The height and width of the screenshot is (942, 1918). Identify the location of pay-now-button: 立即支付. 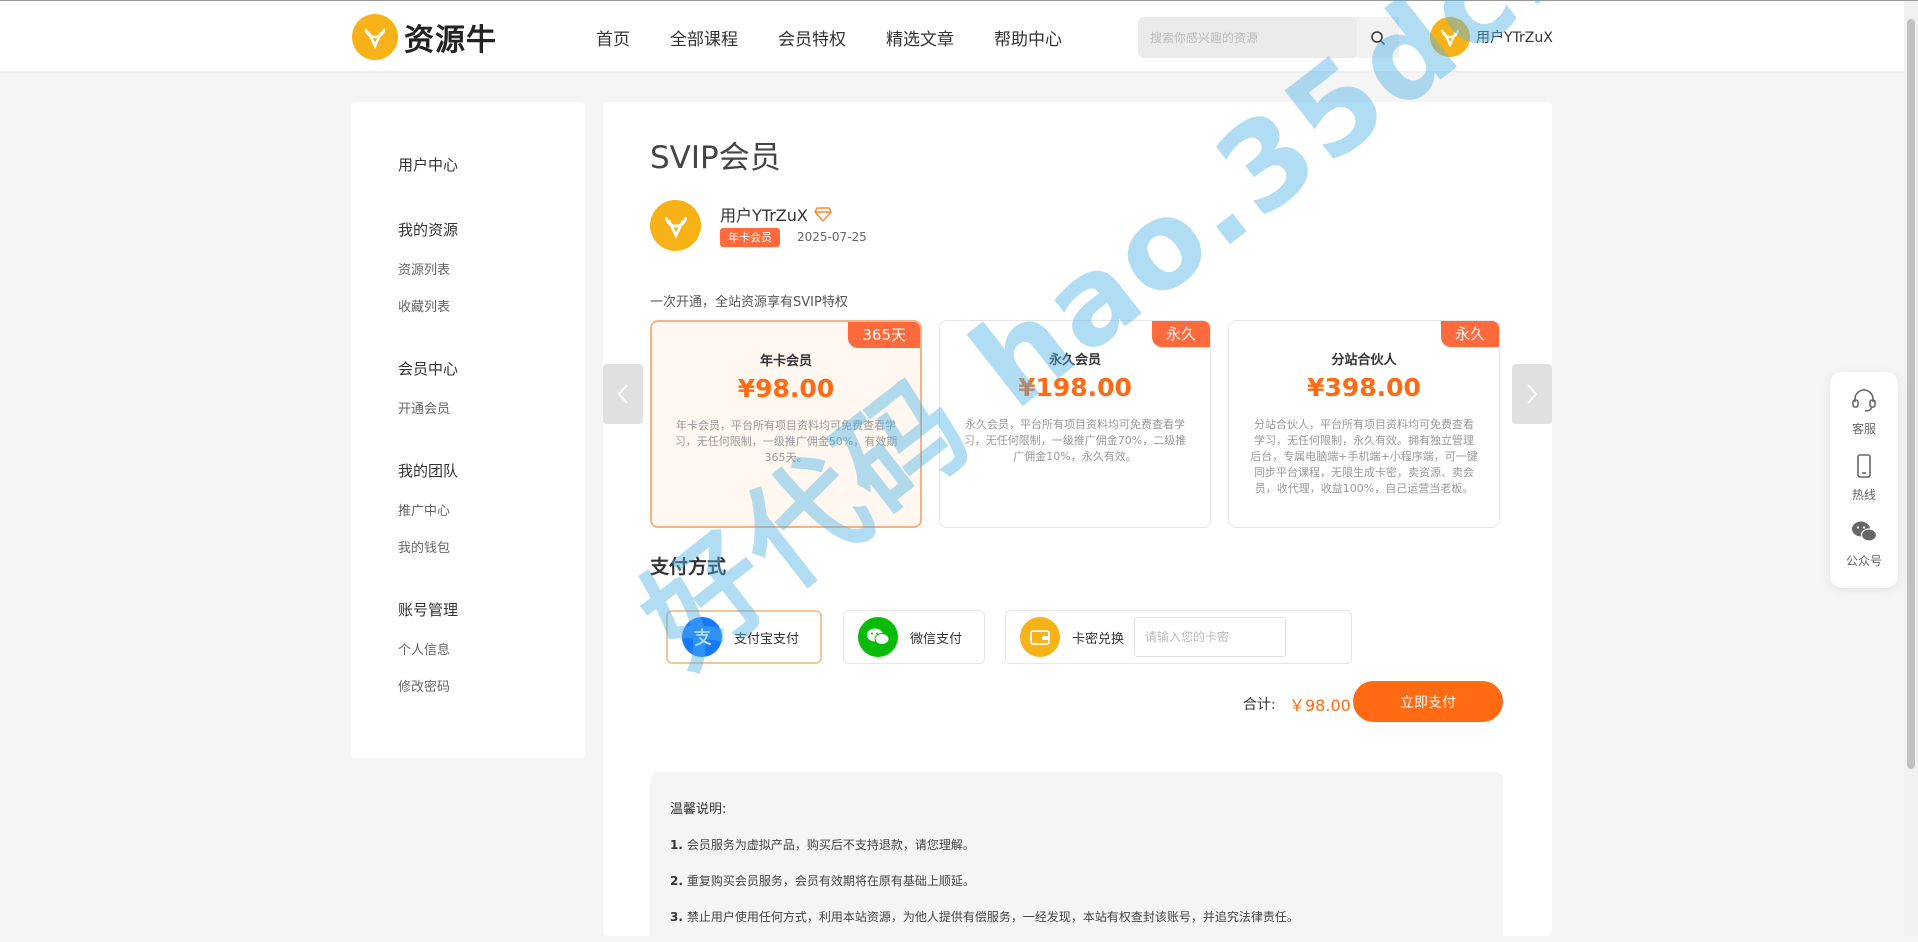
(1428, 701).